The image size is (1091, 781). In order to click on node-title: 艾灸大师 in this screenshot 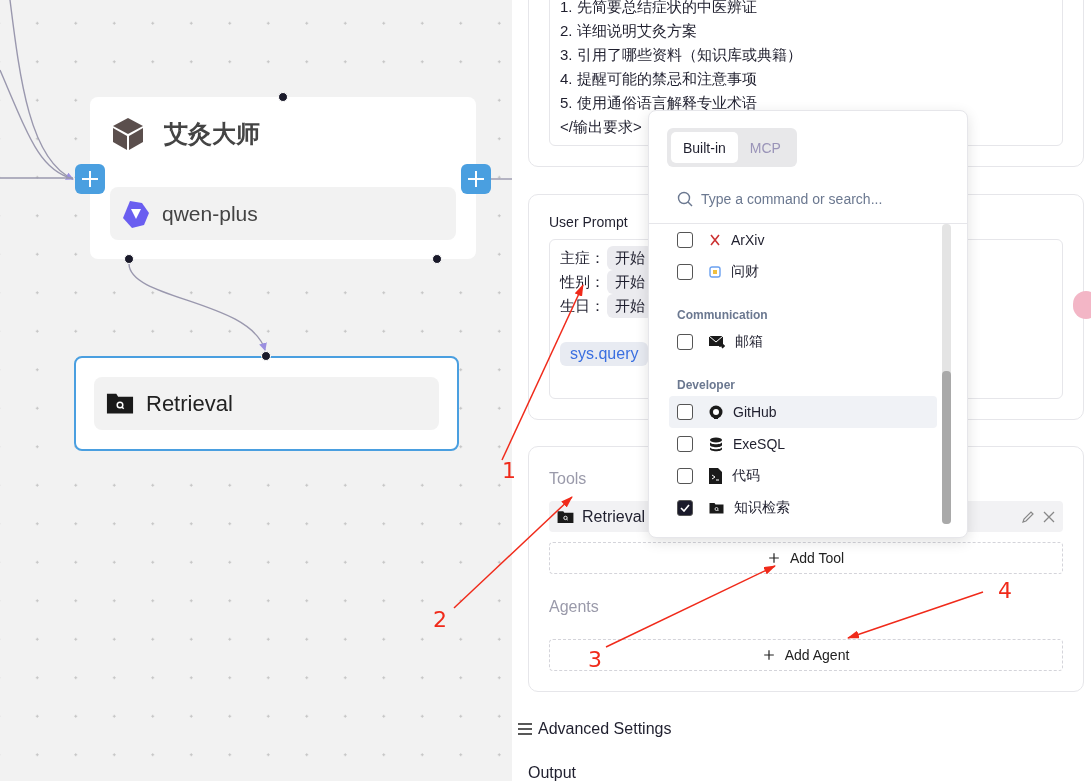, I will do `click(212, 134)`.